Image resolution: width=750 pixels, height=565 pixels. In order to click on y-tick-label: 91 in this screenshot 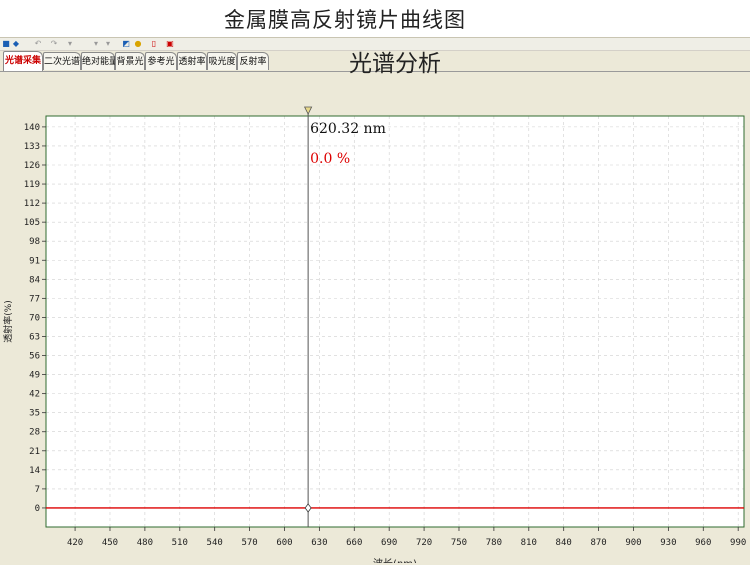, I will do `click(34, 261)`.